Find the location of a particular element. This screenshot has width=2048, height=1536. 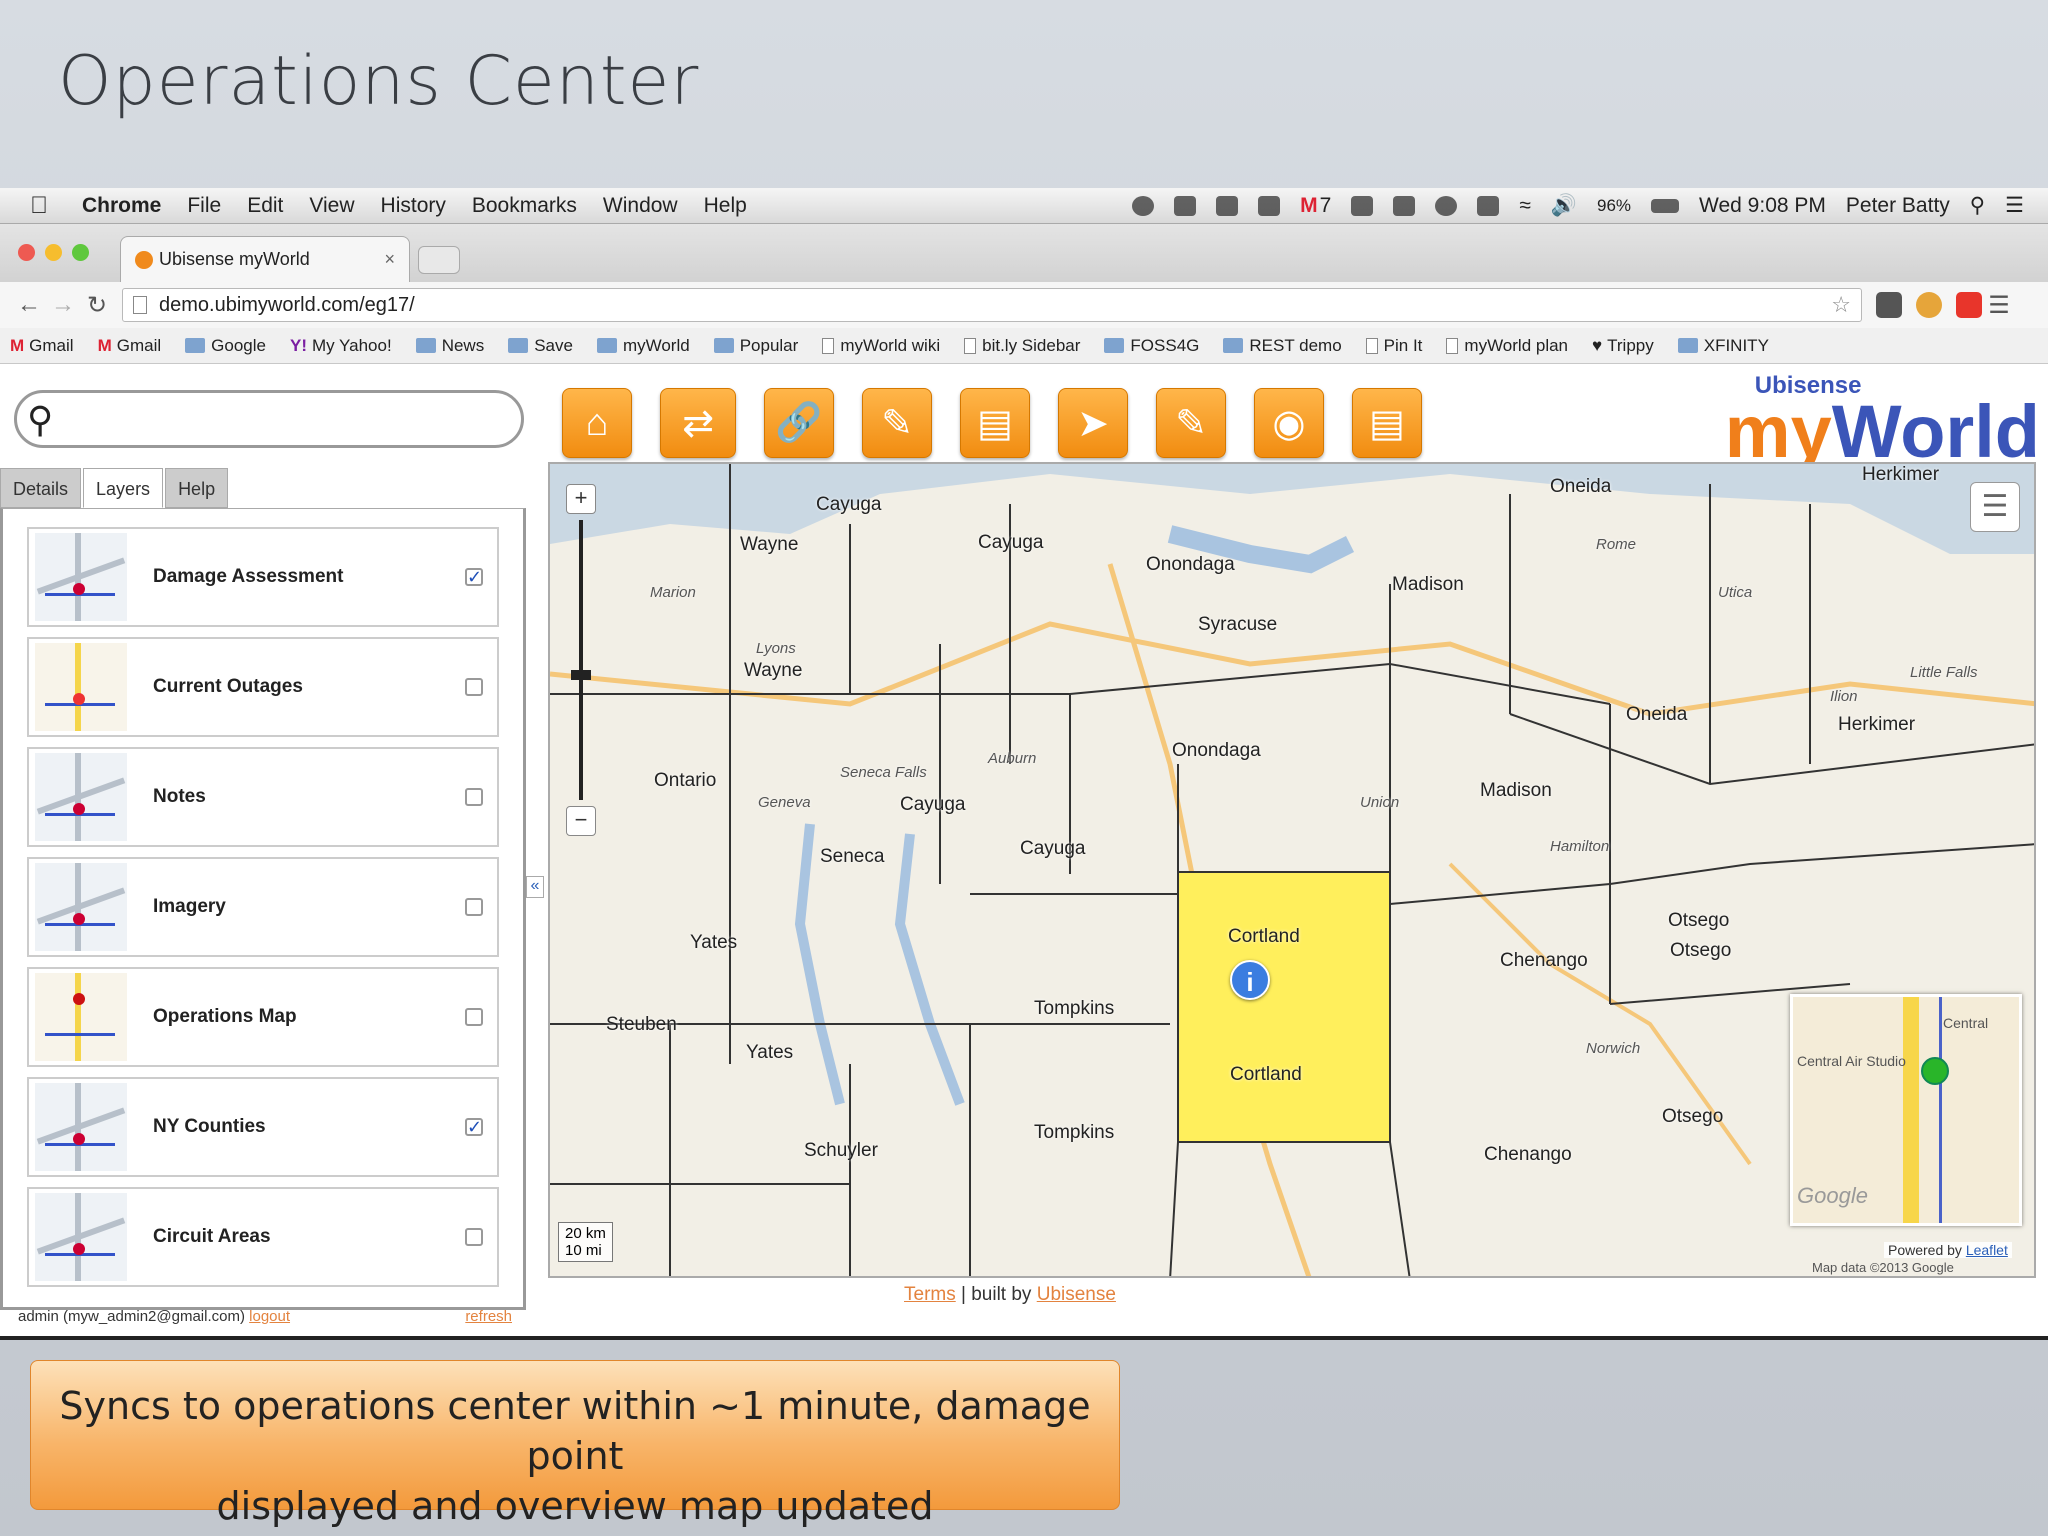

dropbox-icon is located at coordinates (1185, 205).